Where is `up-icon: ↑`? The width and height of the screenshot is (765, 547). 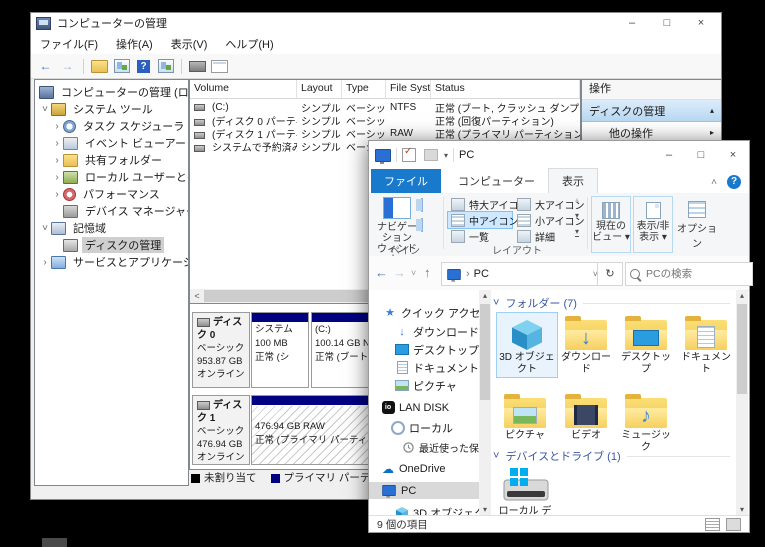 up-icon: ↑ is located at coordinates (427, 272).